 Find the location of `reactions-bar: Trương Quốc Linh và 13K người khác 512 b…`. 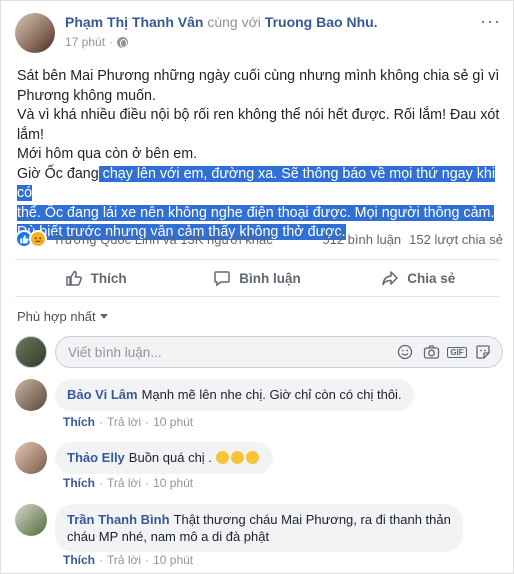

reactions-bar: Trương Quốc Linh và 13K người khác 512 b… is located at coordinates (259, 239).